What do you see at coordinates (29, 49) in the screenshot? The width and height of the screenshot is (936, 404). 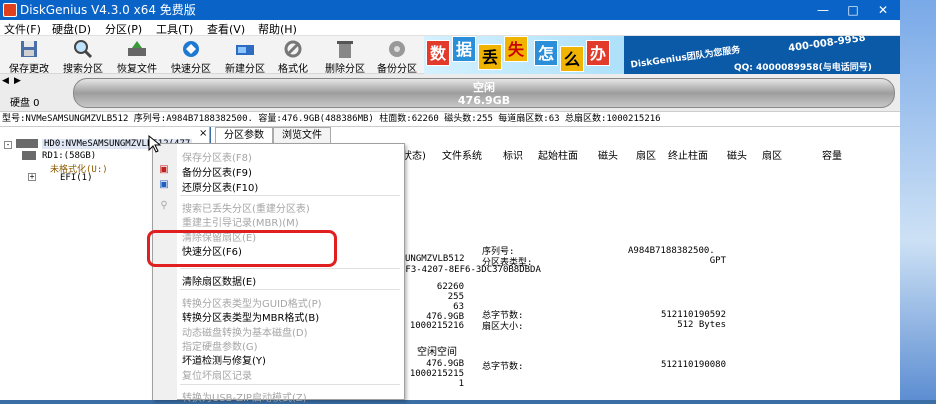 I see `save-icon` at bounding box center [29, 49].